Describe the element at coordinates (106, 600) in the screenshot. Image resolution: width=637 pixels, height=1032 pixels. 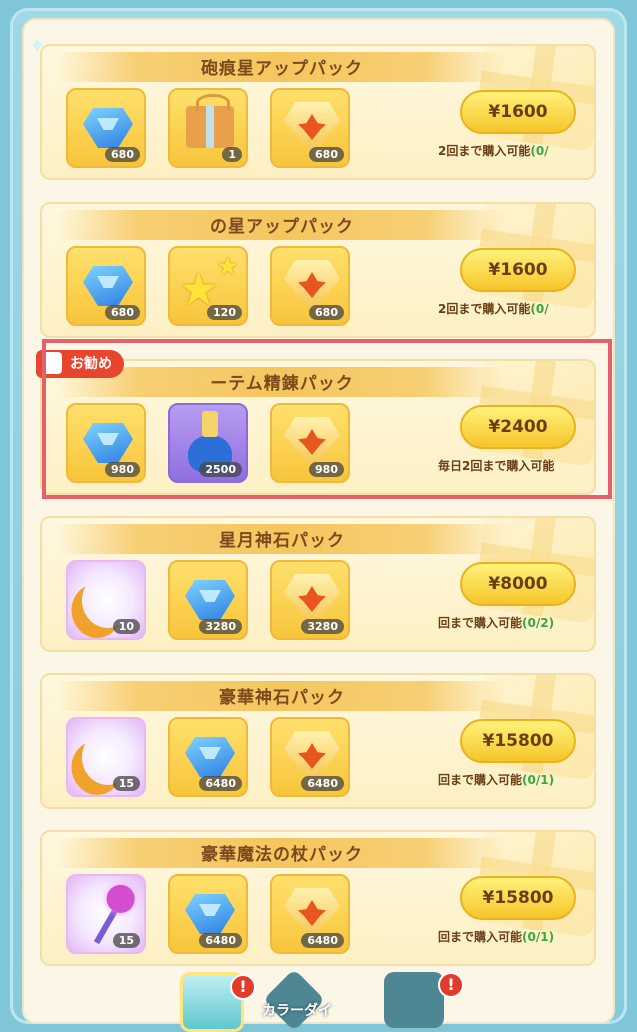
I see `reward-item: 10` at that location.